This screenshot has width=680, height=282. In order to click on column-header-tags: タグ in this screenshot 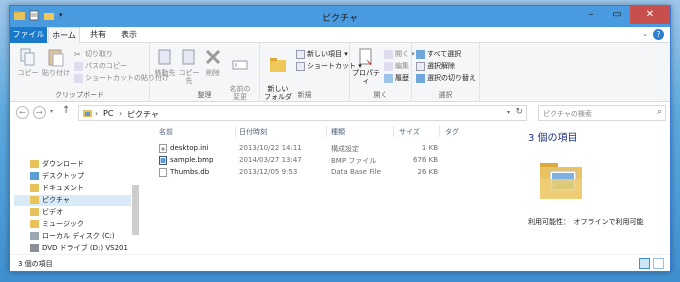, I will do `click(452, 132)`.